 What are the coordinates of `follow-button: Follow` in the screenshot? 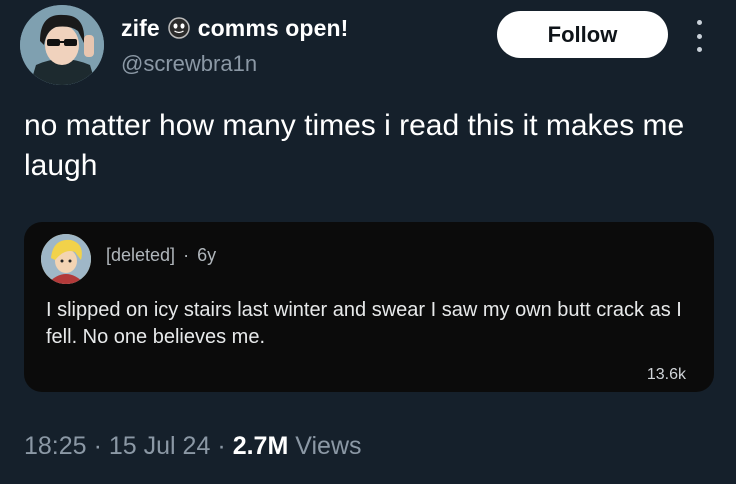 It's located at (582, 34).